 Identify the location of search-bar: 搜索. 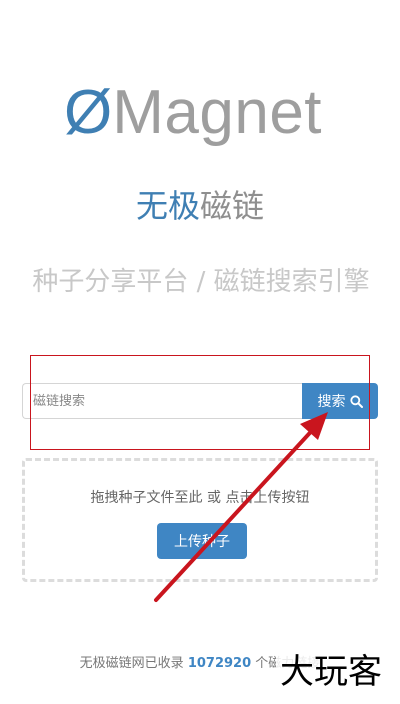
(200, 401).